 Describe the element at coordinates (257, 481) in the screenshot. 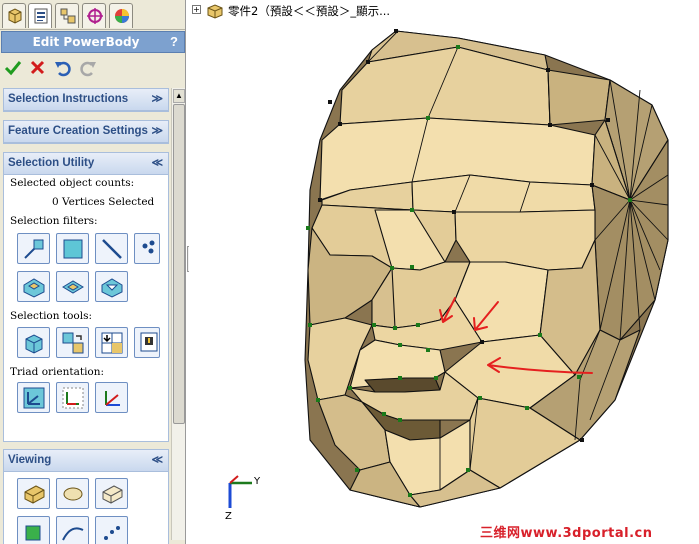

I see `axis-y-label: Y` at that location.